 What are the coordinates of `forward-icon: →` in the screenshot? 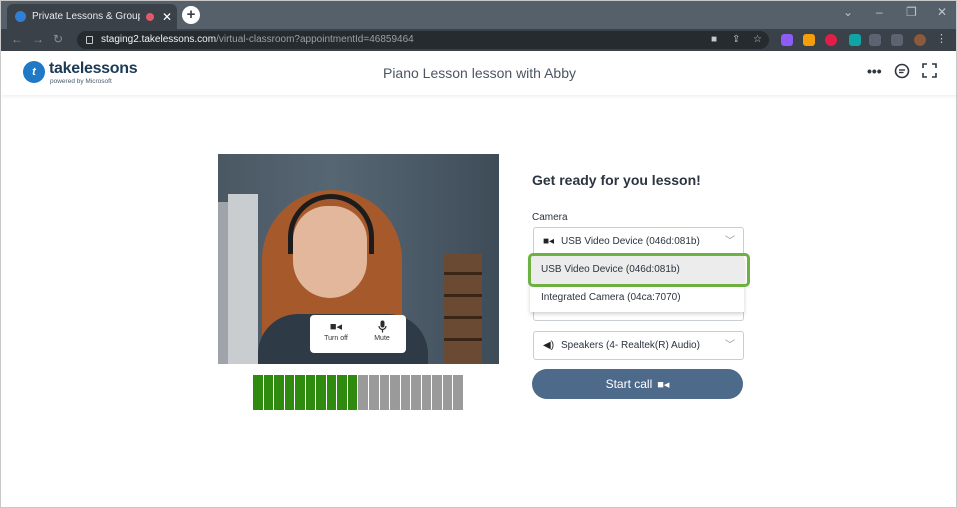 It's located at (42, 39).